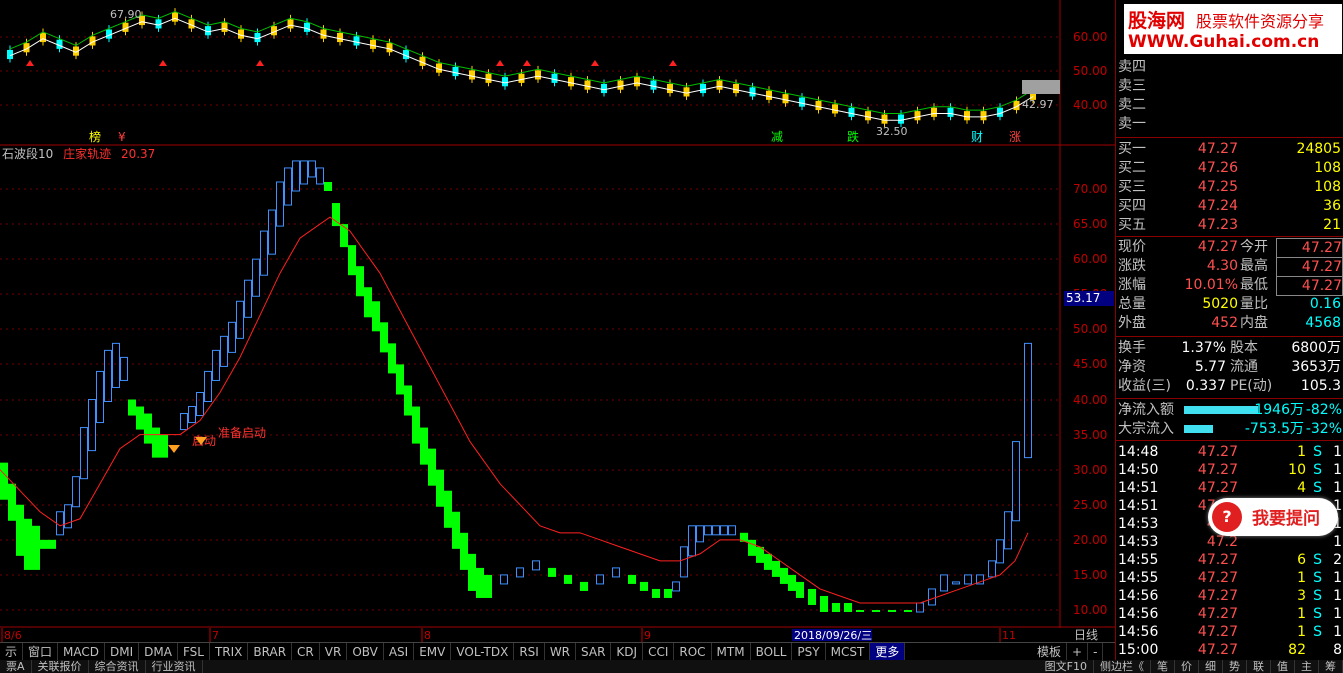 The height and width of the screenshot is (673, 1343). I want to click on bottom-right-tab-7: 值, so click(1283, 666).